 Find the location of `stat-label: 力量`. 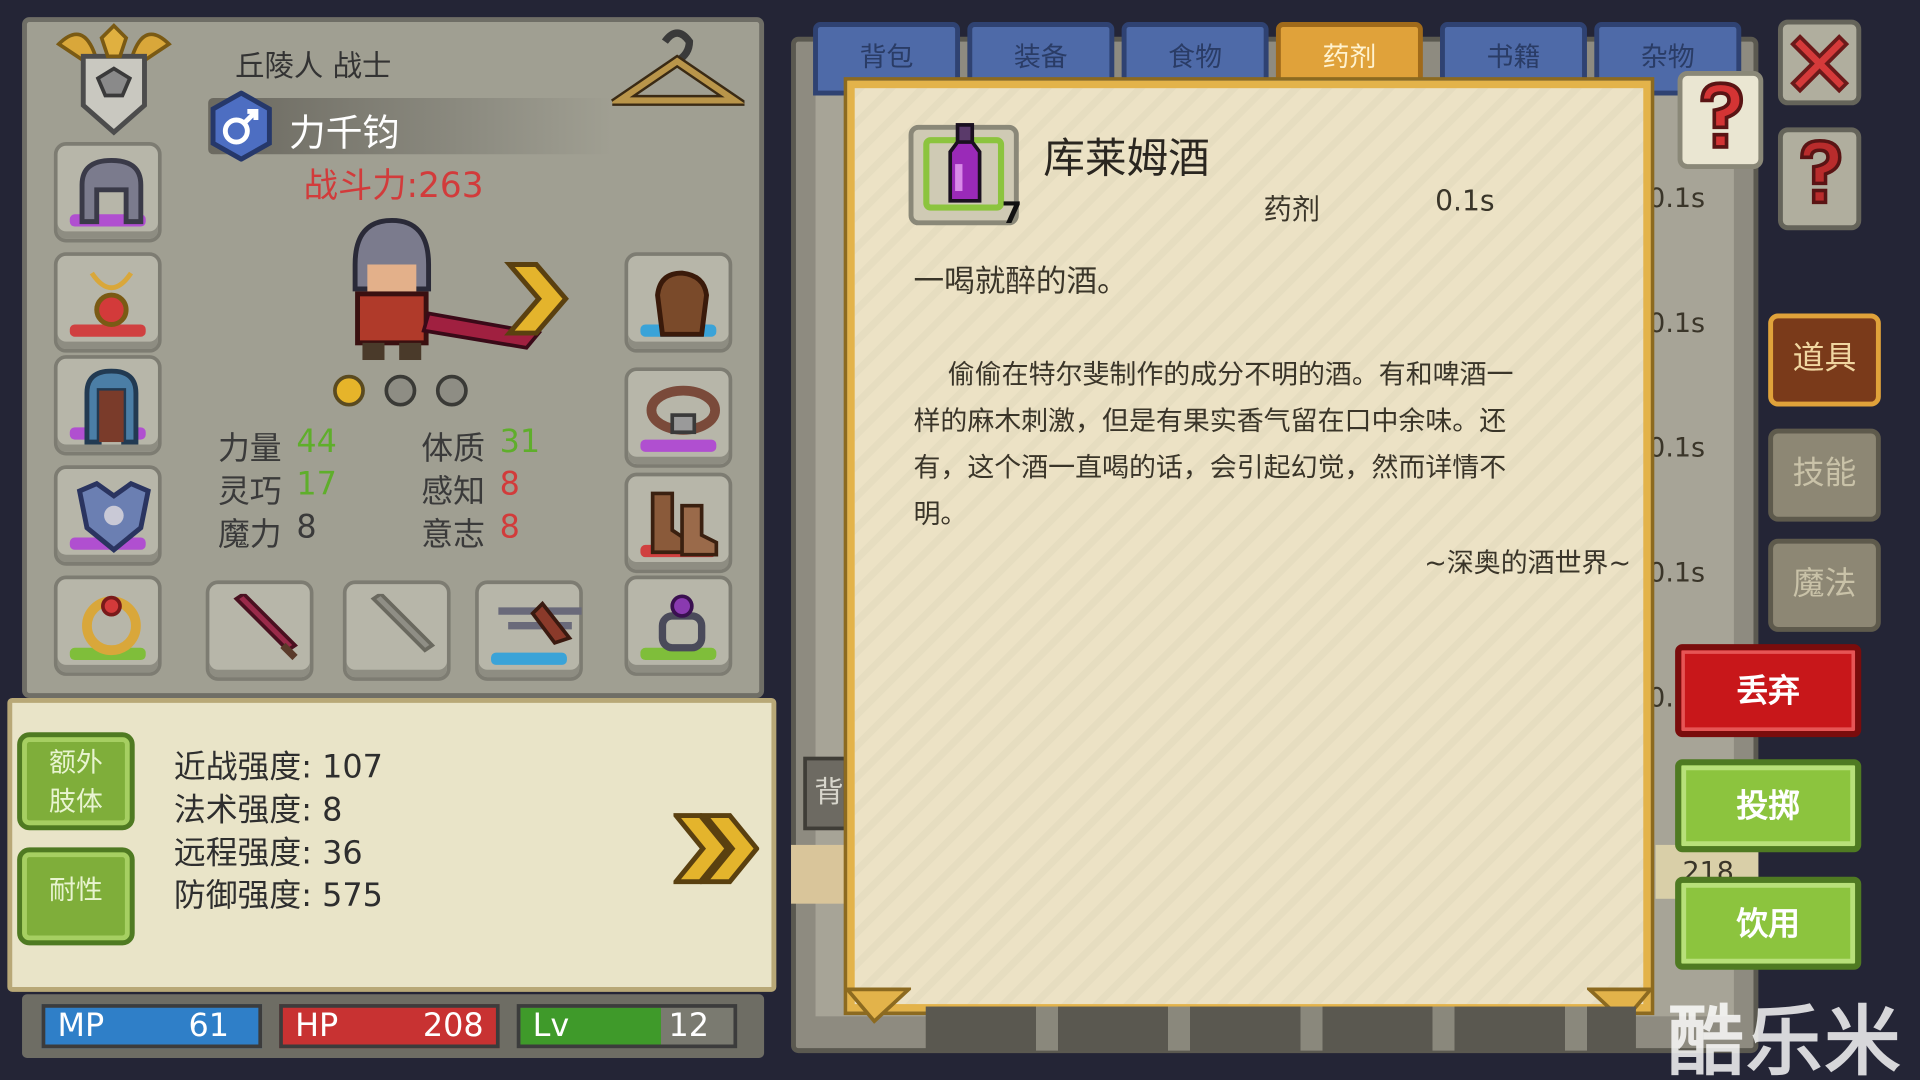

stat-label: 力量 is located at coordinates (249, 449).